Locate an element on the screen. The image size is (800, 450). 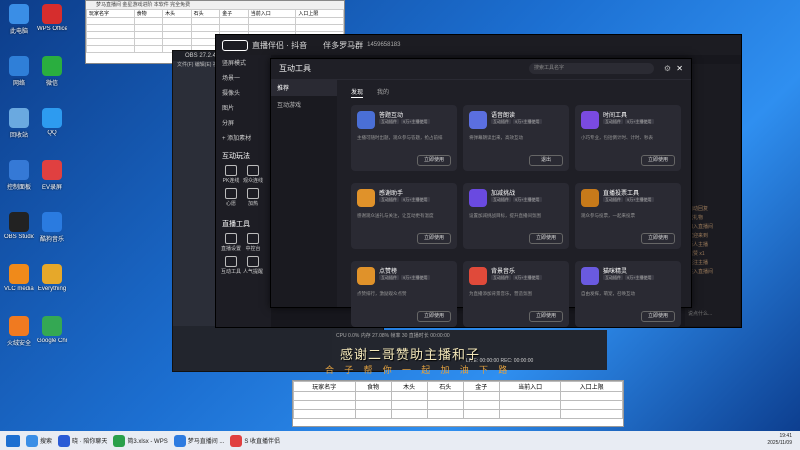
tool-card-desc: 自由发挥，萌宠，召唤互动 is located at coordinates (608, 293).